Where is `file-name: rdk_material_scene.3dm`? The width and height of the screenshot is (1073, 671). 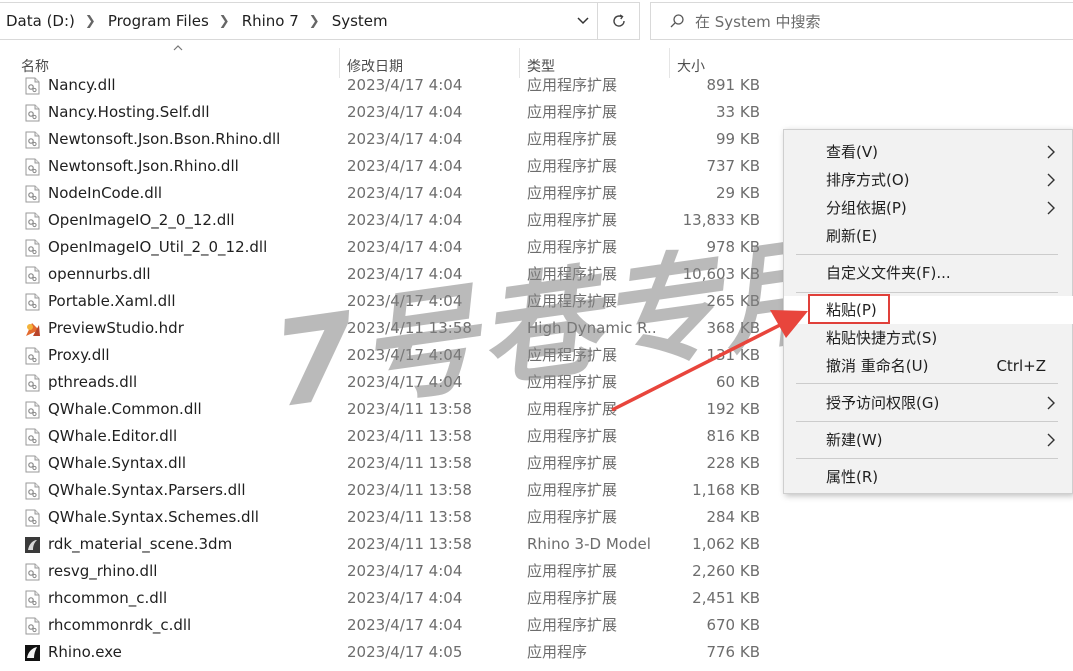
file-name: rdk_material_scene.3dm is located at coordinates (140, 544).